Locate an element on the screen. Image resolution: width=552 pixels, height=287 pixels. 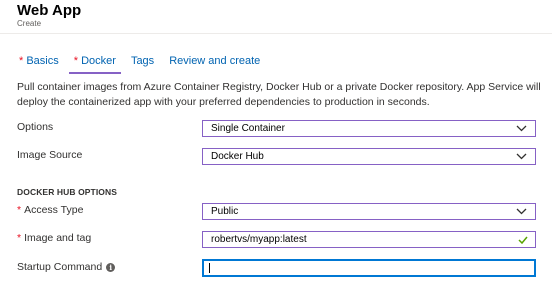
tab-bar: * Basics * Docker Tags Review and create is located at coordinates (143, 63).